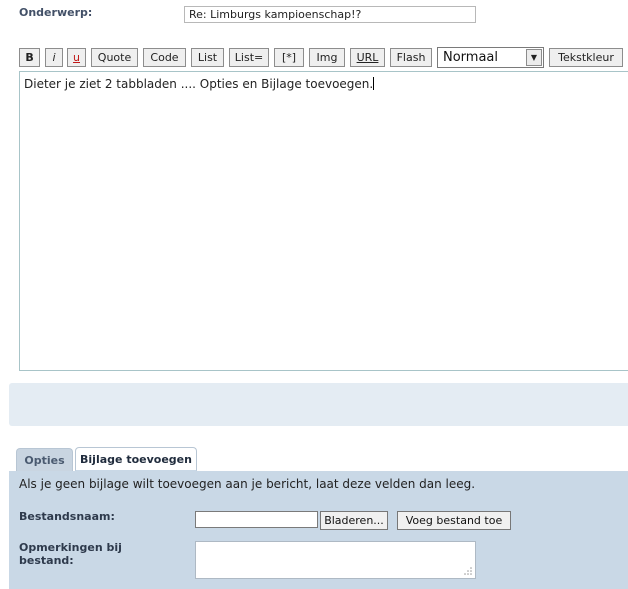 This screenshot has height=589, width=628. What do you see at coordinates (249, 57) in the screenshot?
I see `list-ordered-button: List=` at bounding box center [249, 57].